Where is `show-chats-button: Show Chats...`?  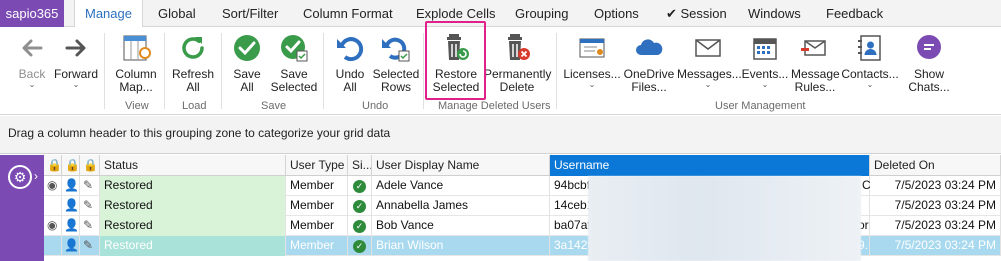 show-chats-button: Show Chats... is located at coordinates (929, 62).